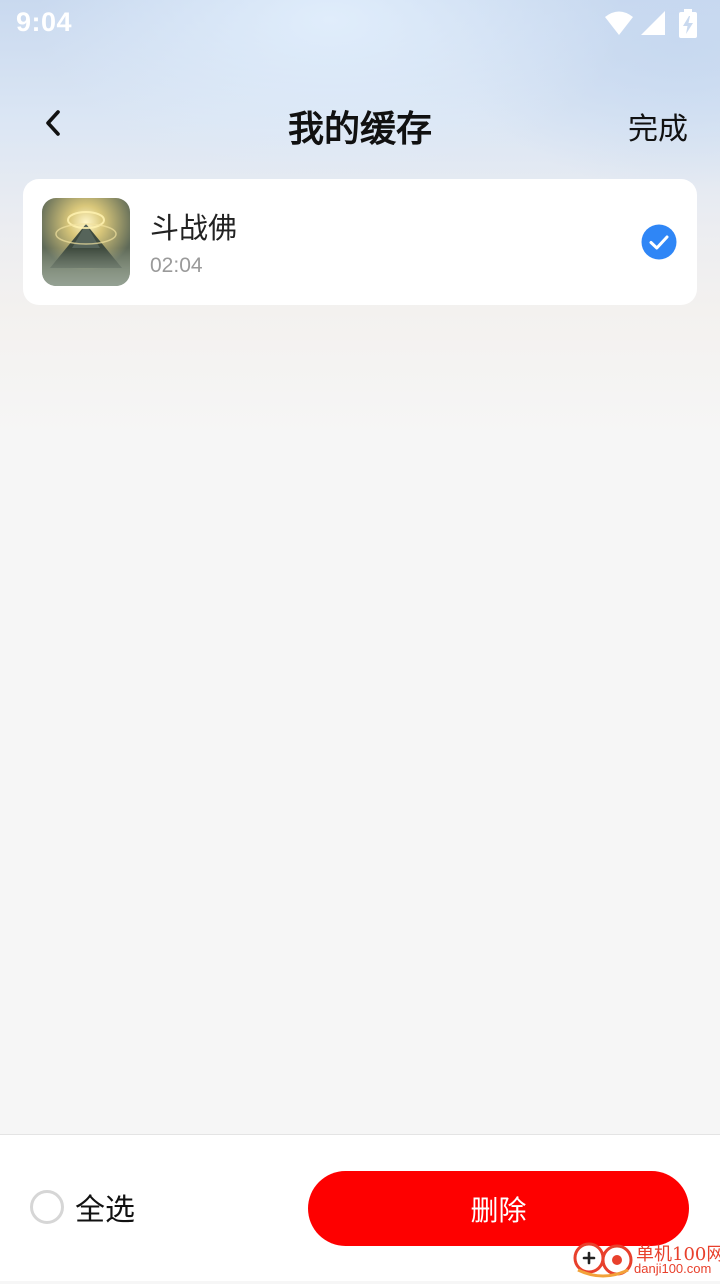 The image size is (720, 1284). Describe the element at coordinates (645, 1260) in the screenshot. I see `watermark: 单机100网 danji100.com` at that location.